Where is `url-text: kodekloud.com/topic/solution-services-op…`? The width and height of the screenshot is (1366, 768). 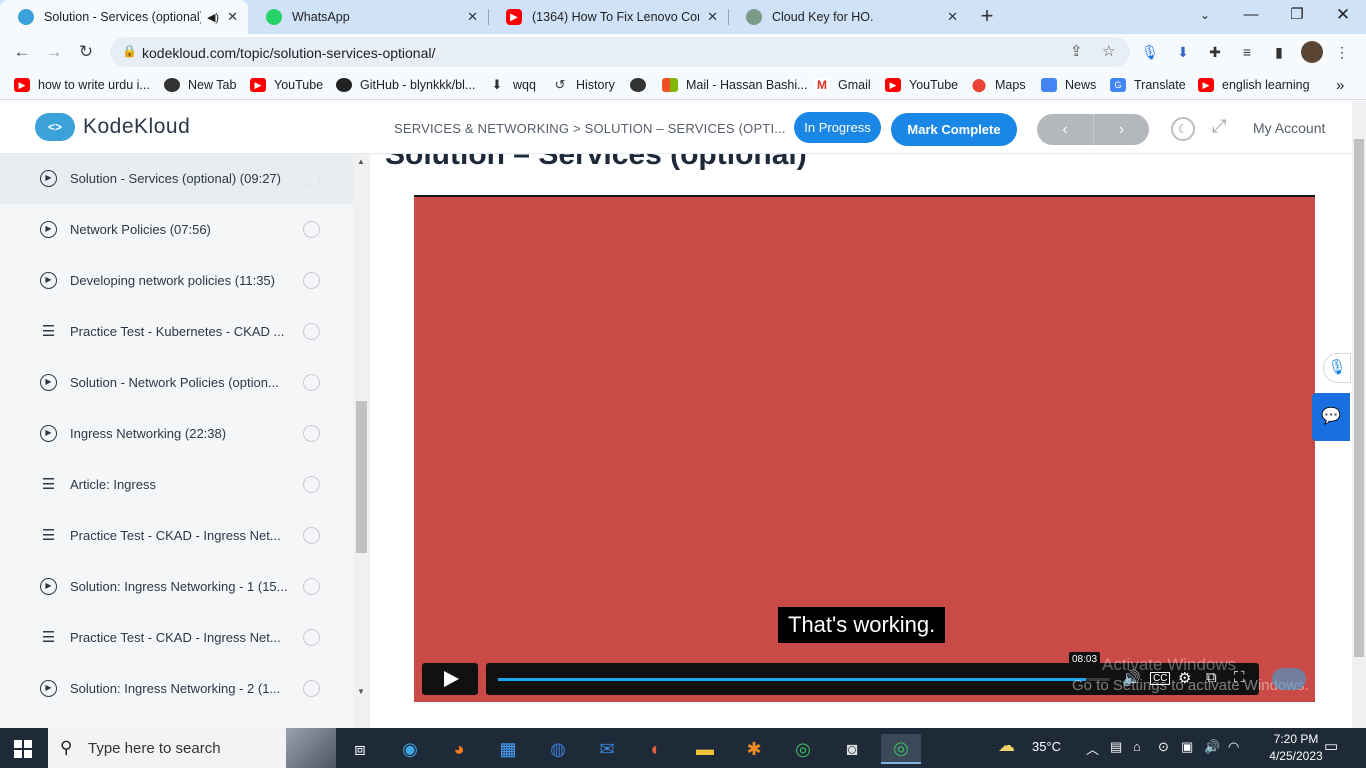 url-text: kodekloud.com/topic/solution-services-op… is located at coordinates (288, 53).